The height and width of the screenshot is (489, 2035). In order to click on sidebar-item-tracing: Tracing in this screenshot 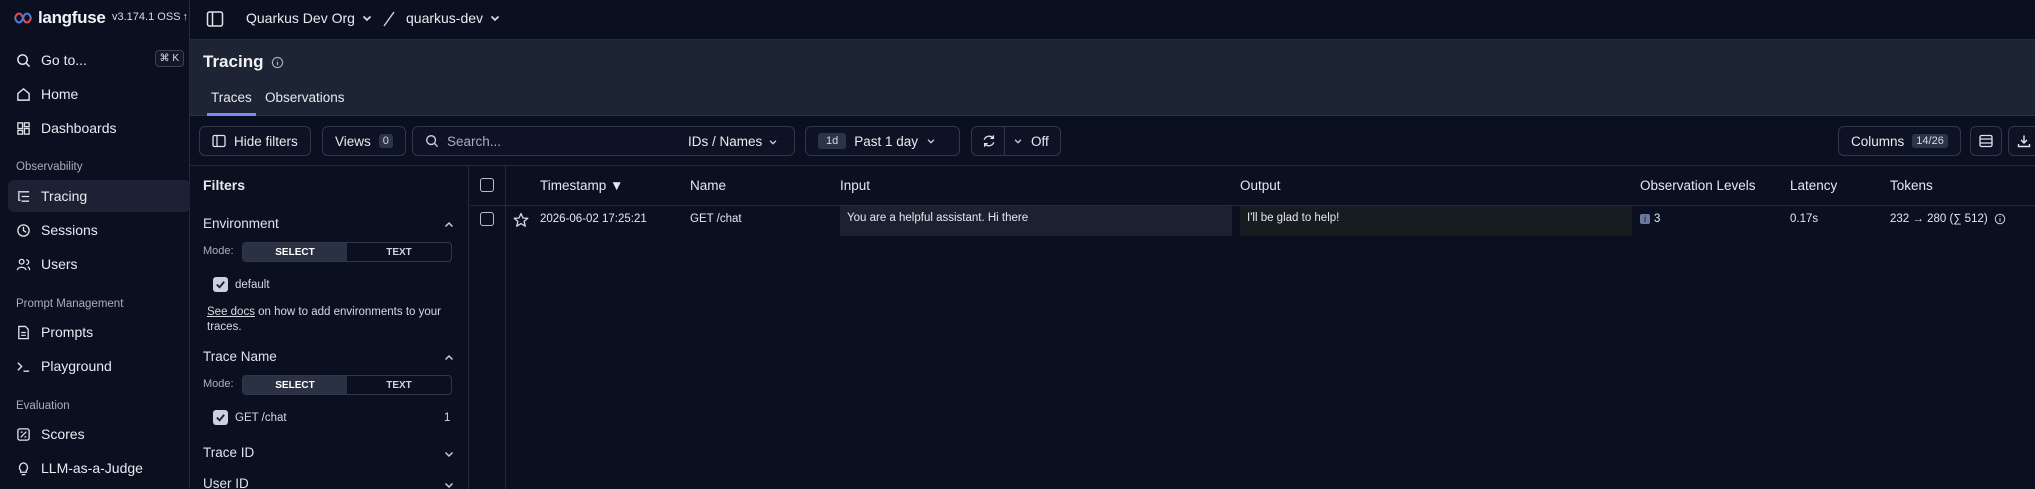, I will do `click(99, 196)`.